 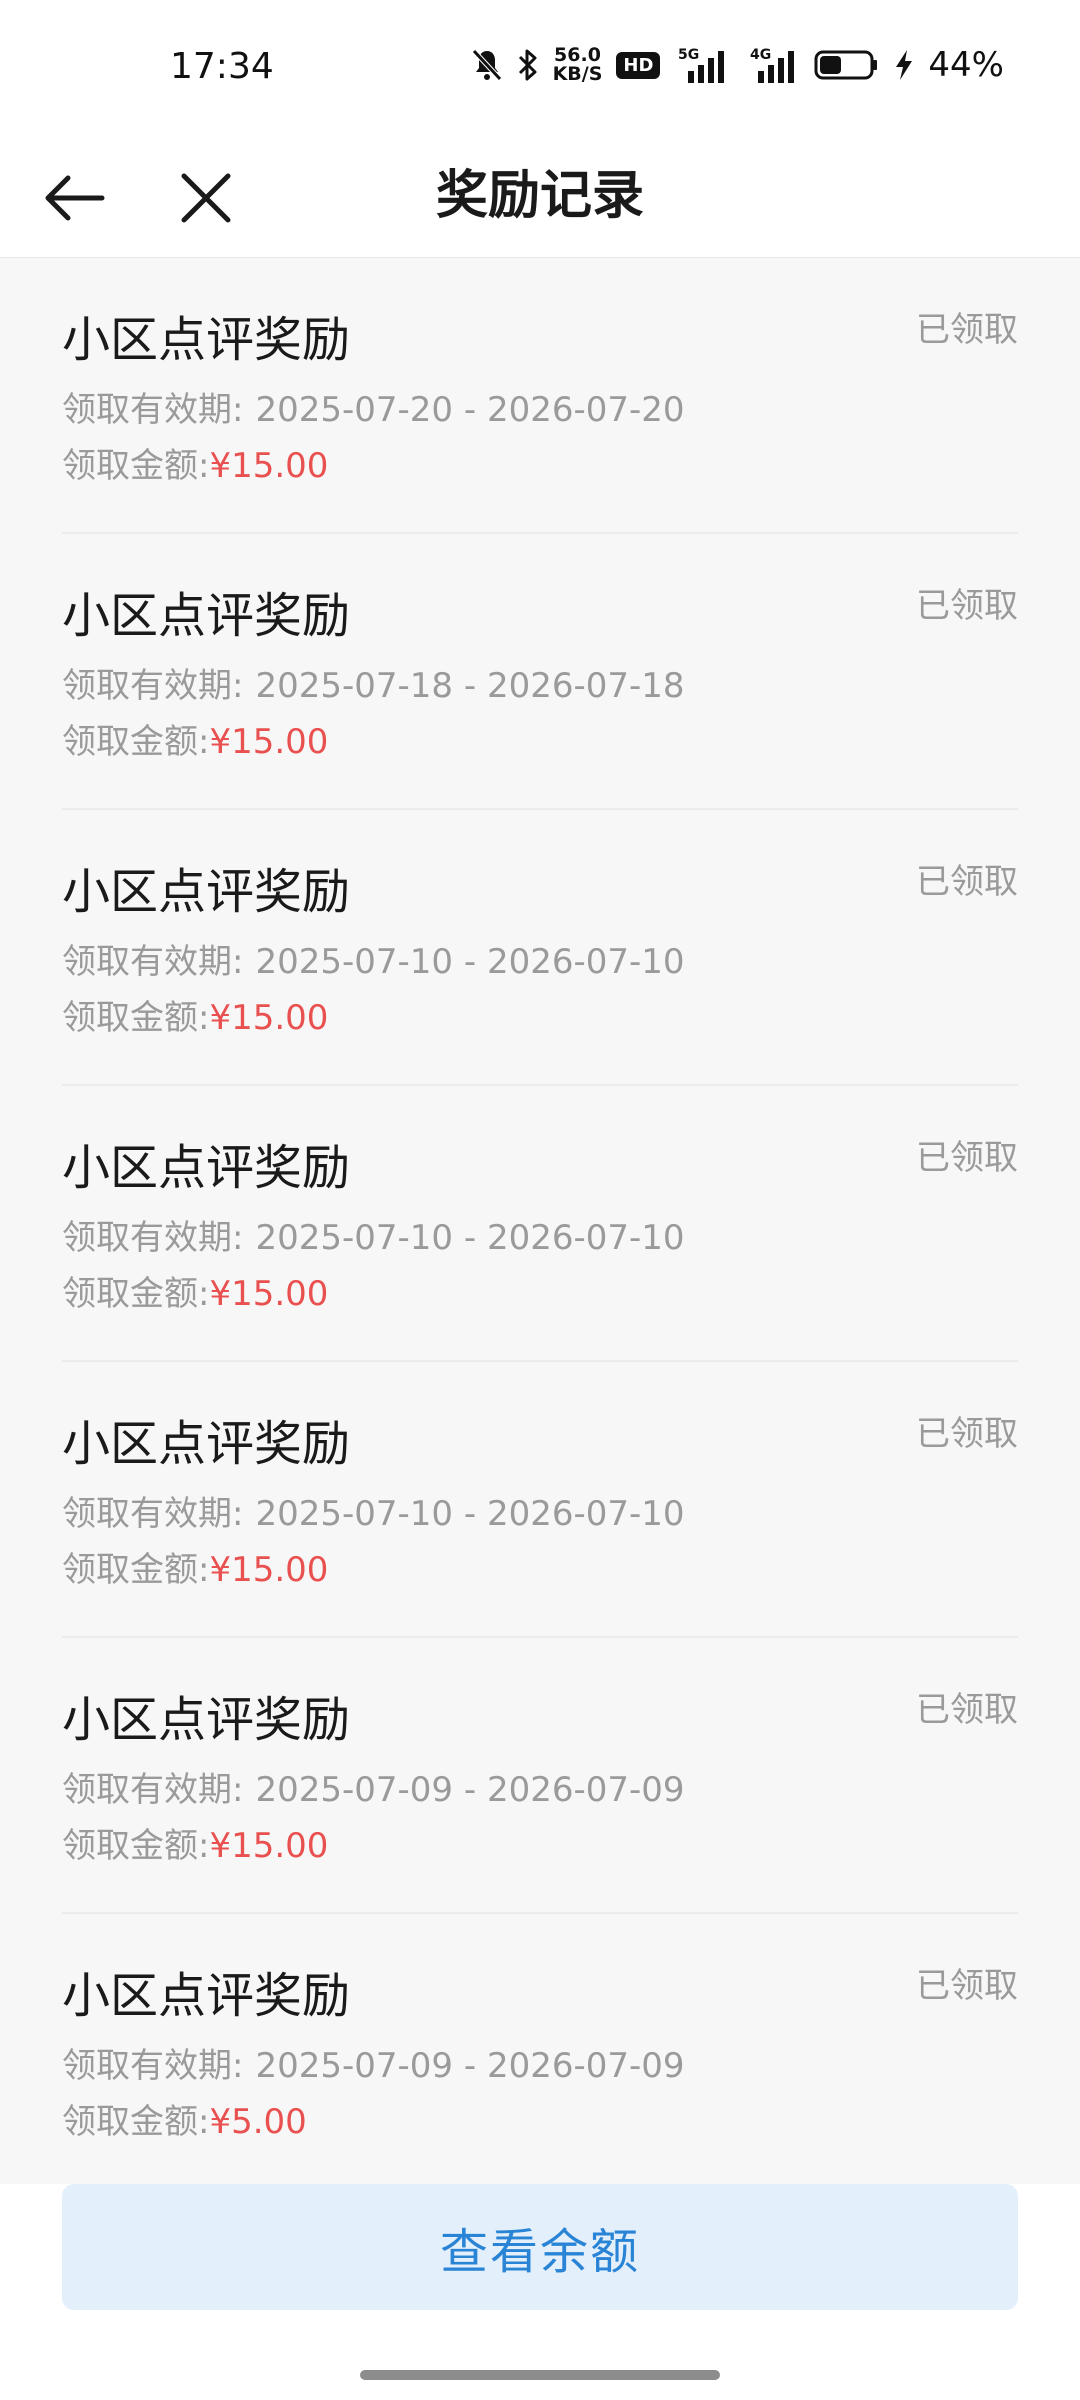 I want to click on page-title: 奖励记录, so click(x=539, y=196).